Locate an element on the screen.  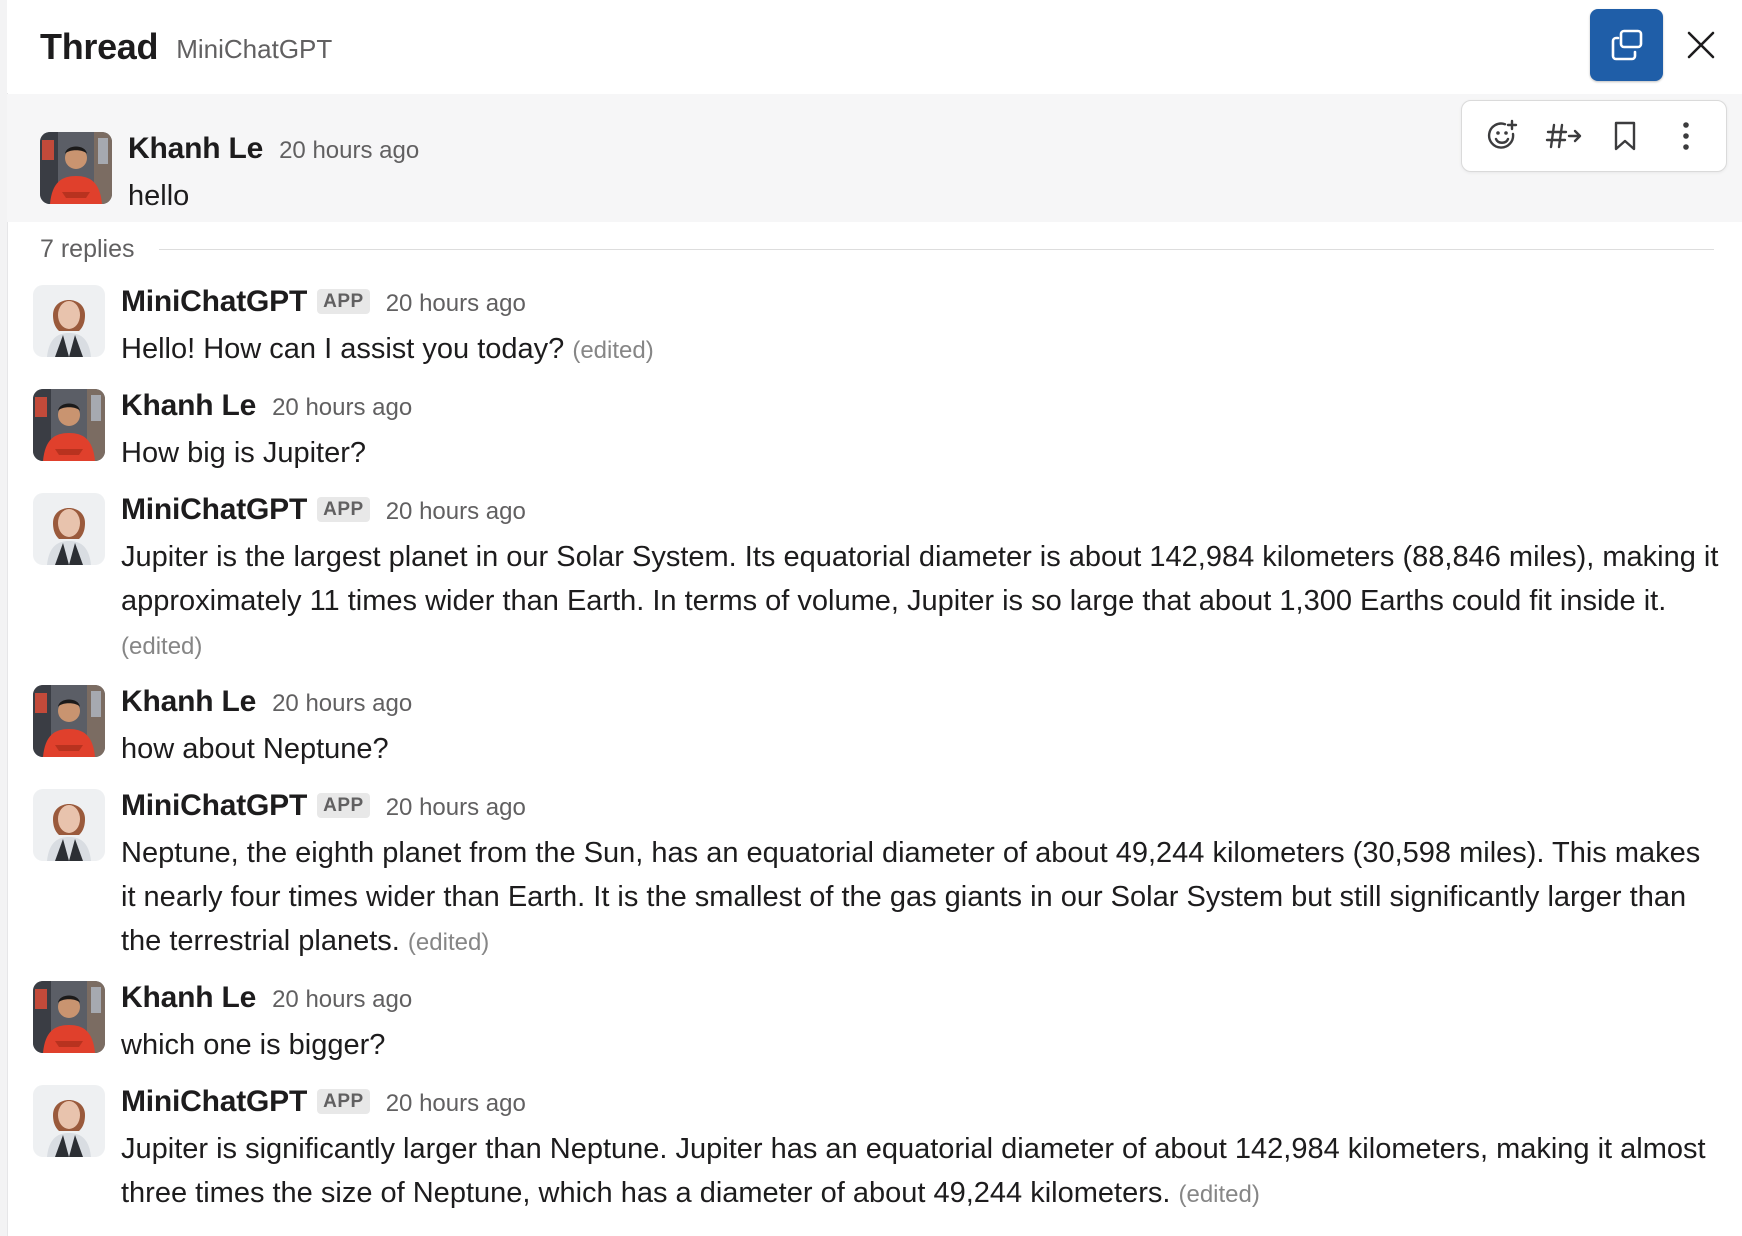
close-button is located at coordinates (1701, 45).